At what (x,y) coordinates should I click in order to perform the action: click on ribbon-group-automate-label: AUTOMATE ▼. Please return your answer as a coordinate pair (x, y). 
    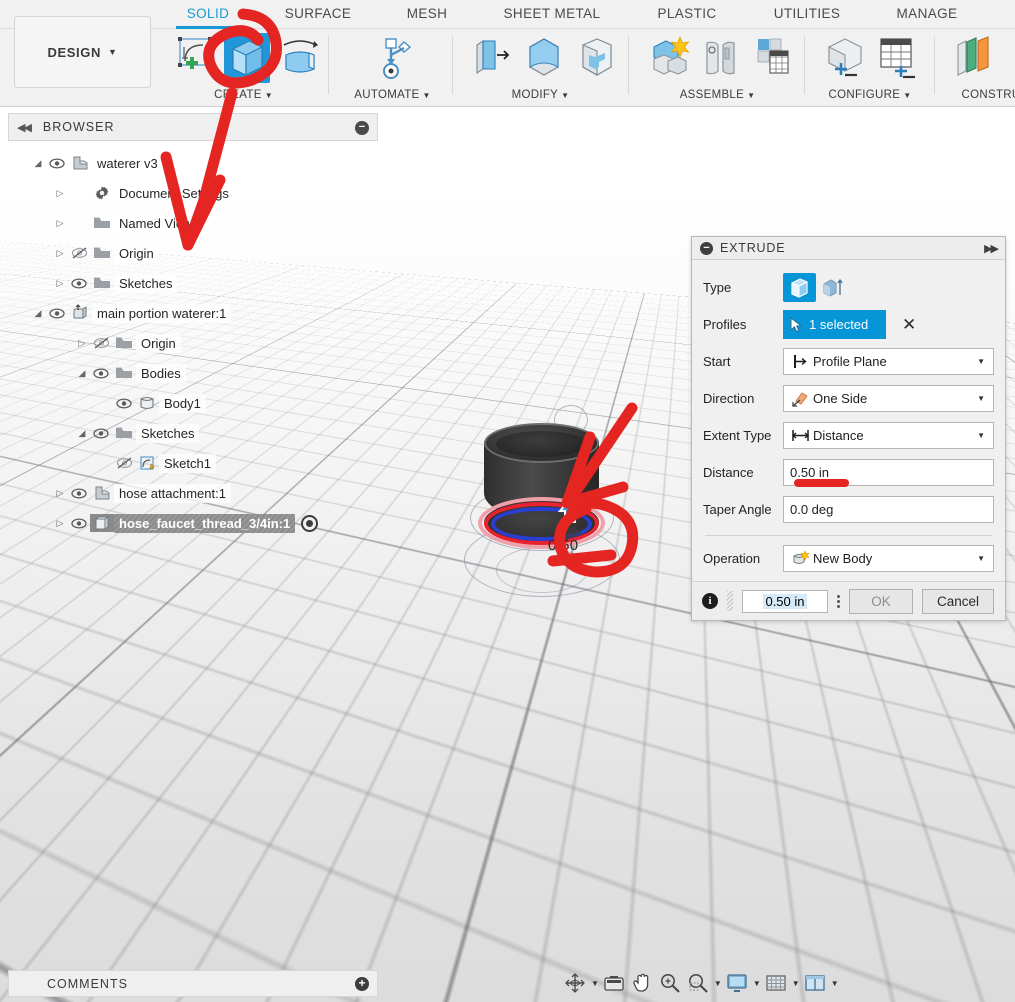
    Looking at the image, I should click on (392, 95).